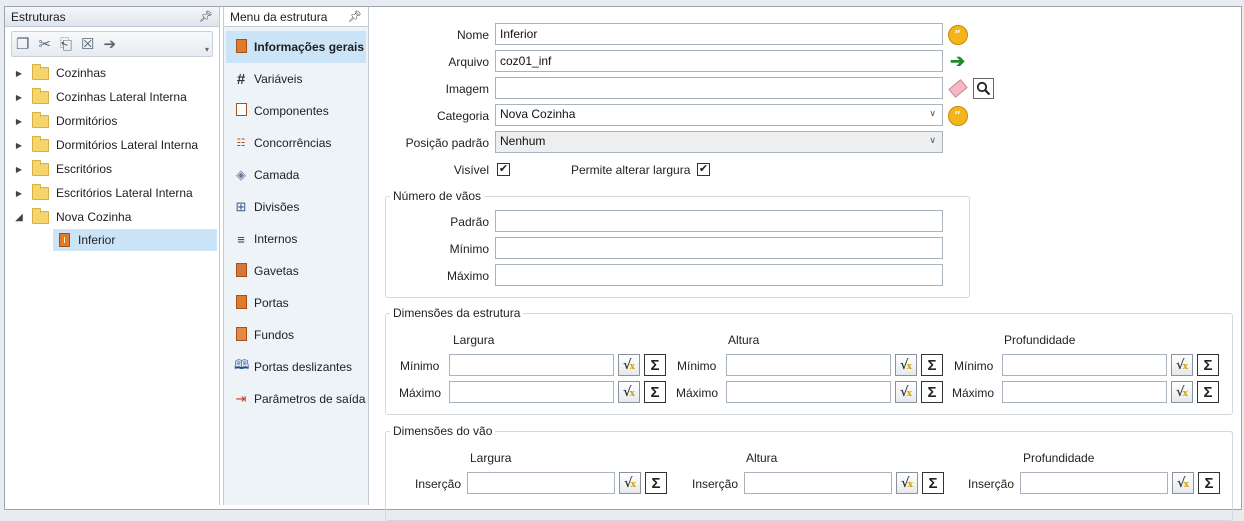 Image resolution: width=1244 pixels, height=521 pixels. I want to click on vao-largura-column-label: Largura, so click(491, 458).